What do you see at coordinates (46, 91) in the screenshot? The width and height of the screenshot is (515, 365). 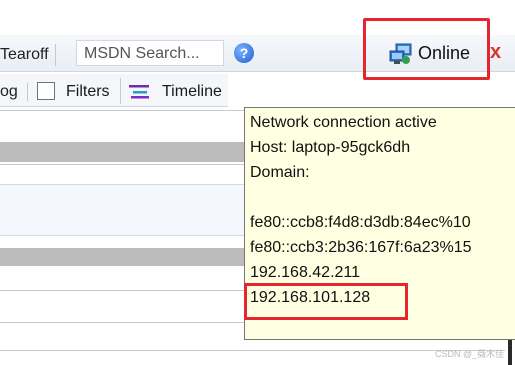 I see `filters-checkbox` at bounding box center [46, 91].